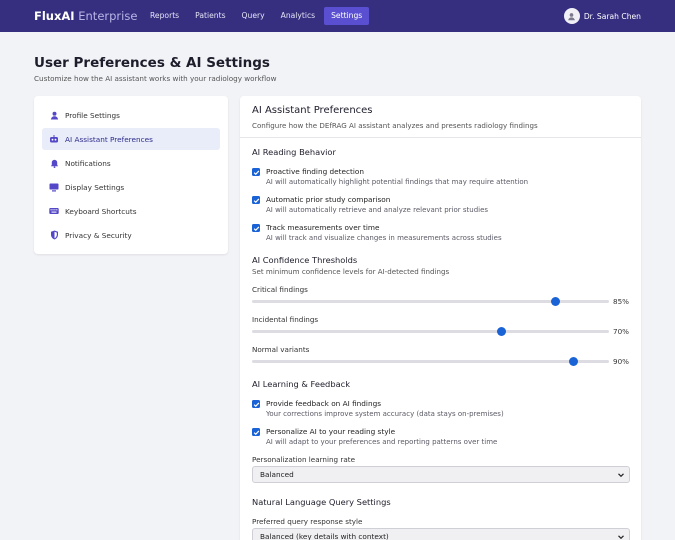 This screenshot has width=675, height=540. What do you see at coordinates (54, 187) in the screenshot?
I see `monitor-icon` at bounding box center [54, 187].